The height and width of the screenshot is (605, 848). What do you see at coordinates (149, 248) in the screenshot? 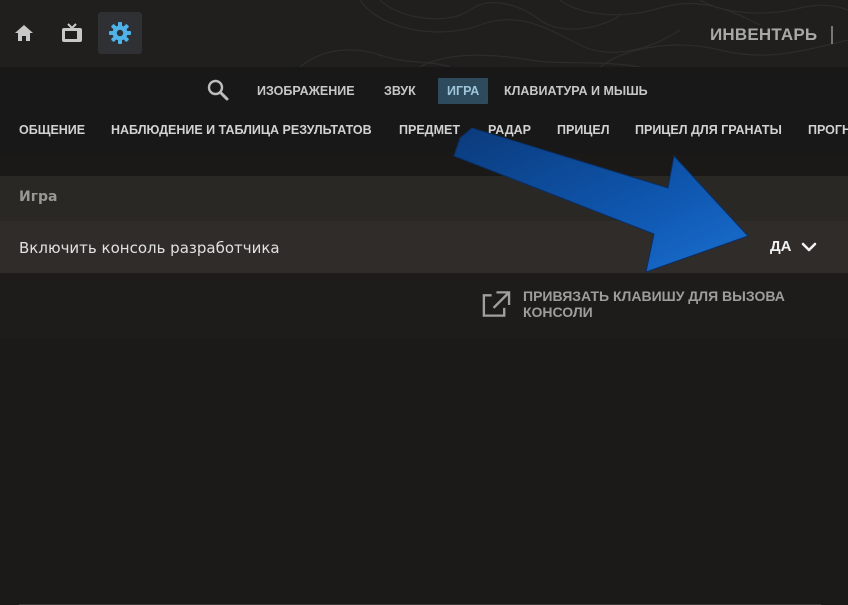
I see `setting-label: Включить консоль разработчика` at bounding box center [149, 248].